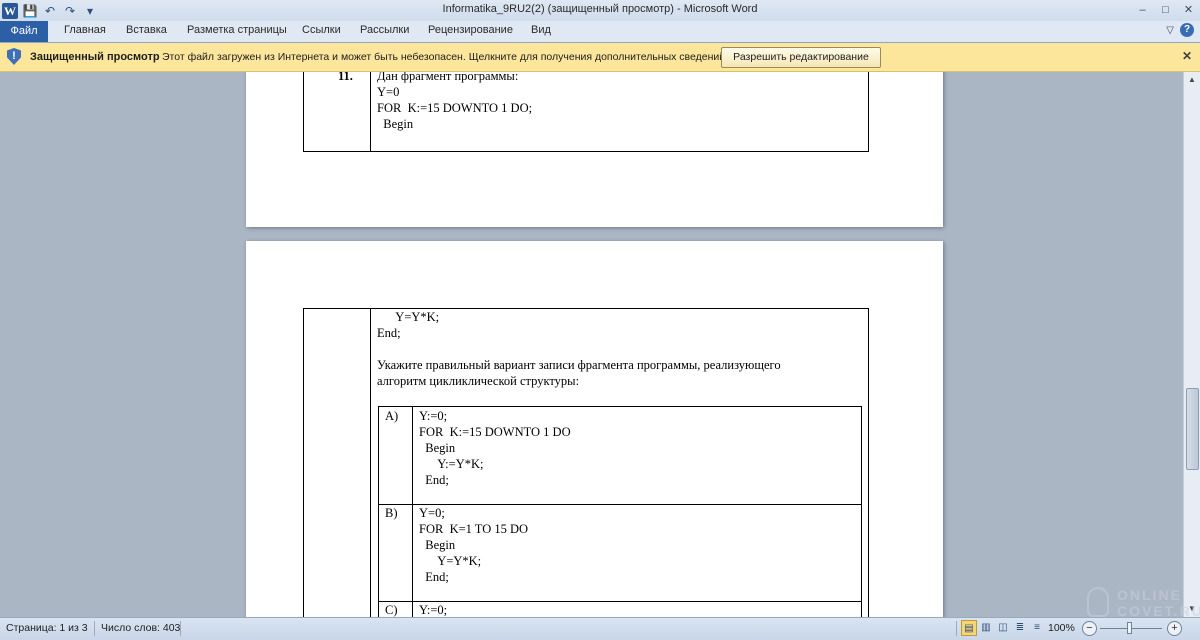 Image resolution: width=1200 pixels, height=640 pixels. I want to click on web-layout-icon: ◫, so click(1003, 628).